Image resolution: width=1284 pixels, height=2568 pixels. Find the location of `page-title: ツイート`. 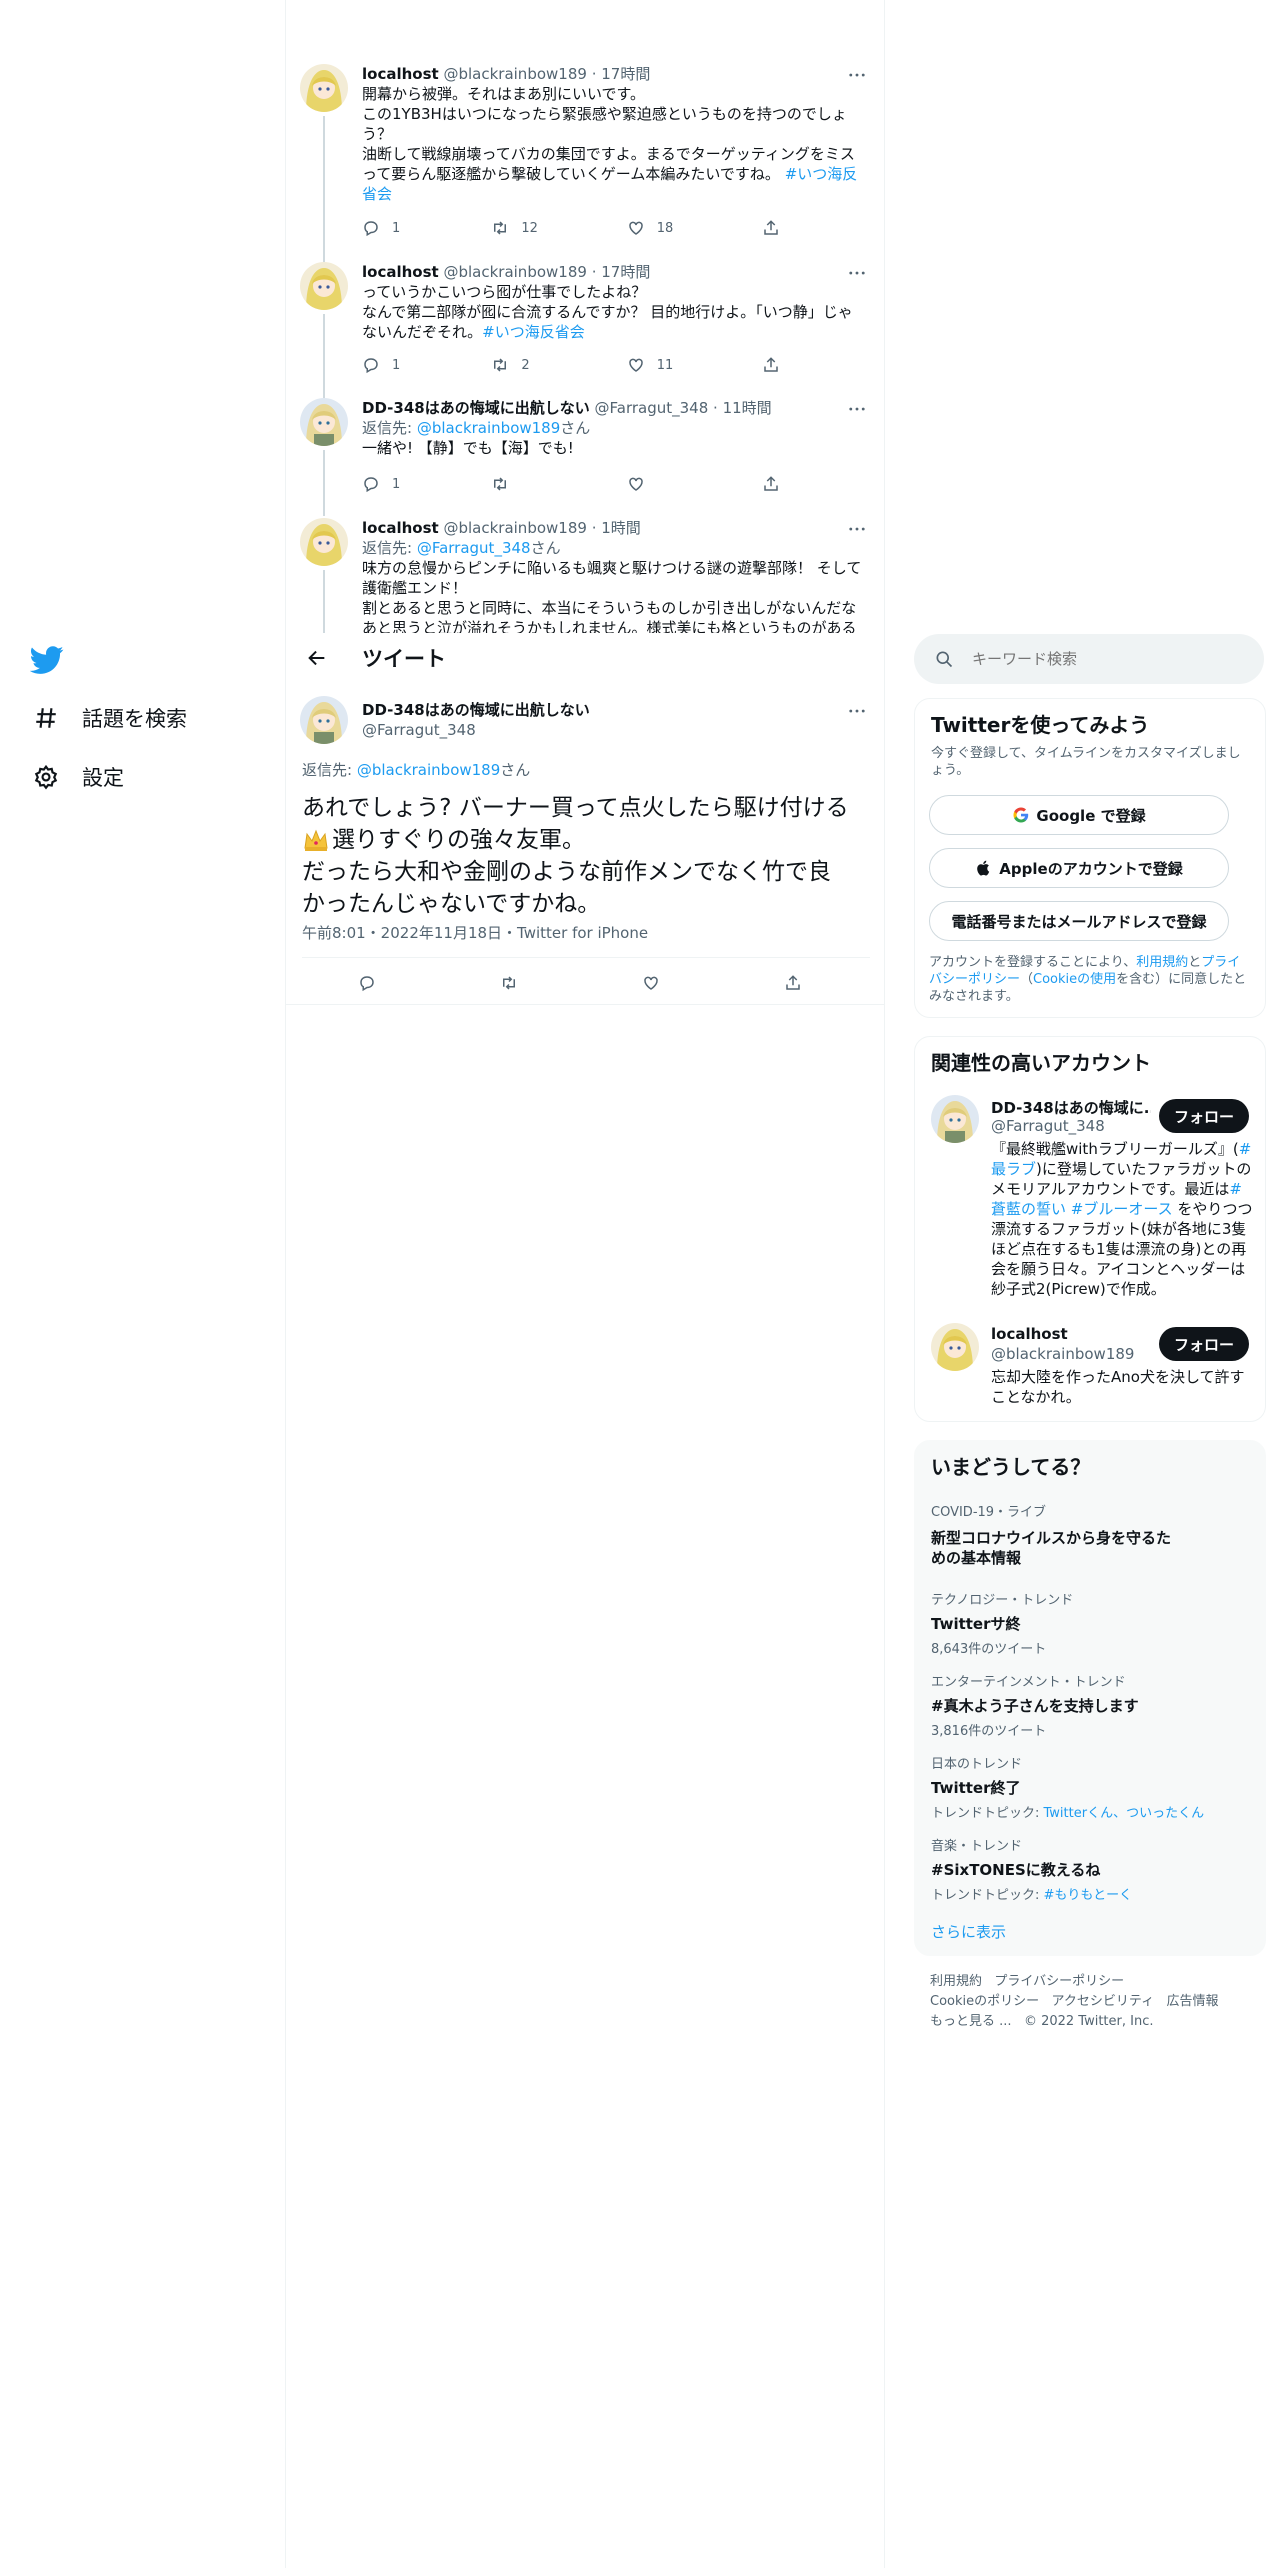

page-title: ツイート is located at coordinates (404, 659).